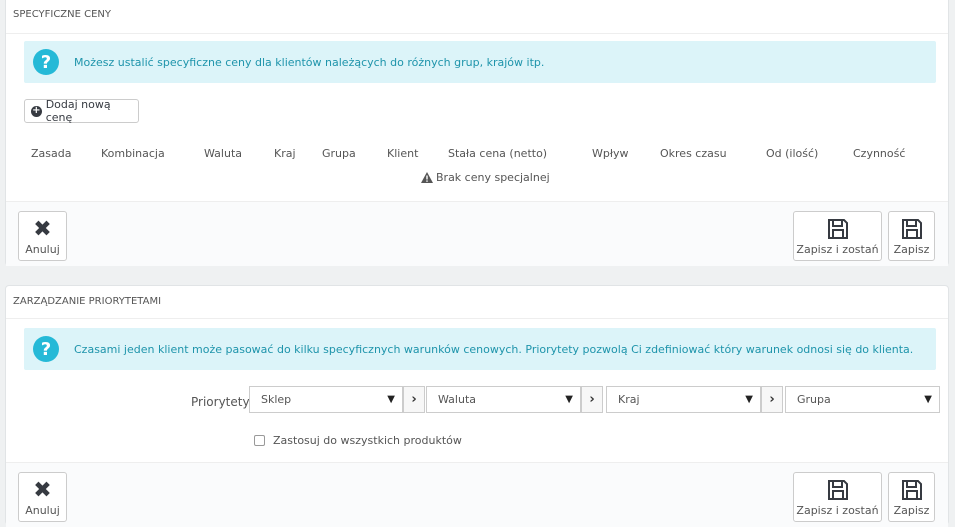 The image size is (955, 527). I want to click on column-header: Zasada, so click(51, 153).